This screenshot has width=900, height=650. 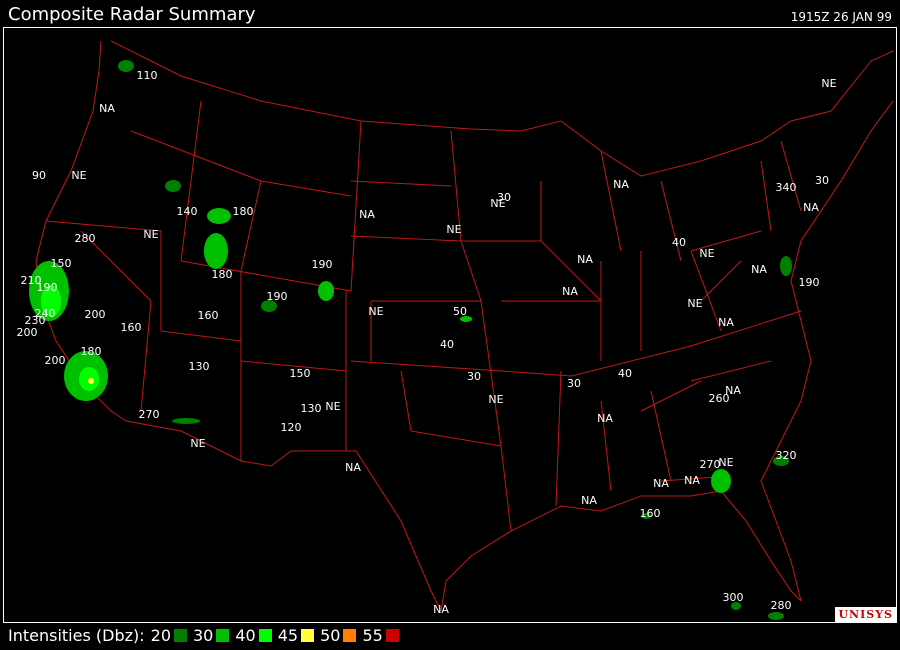 I want to click on map-label-l38: NE, so click(x=495, y=399).